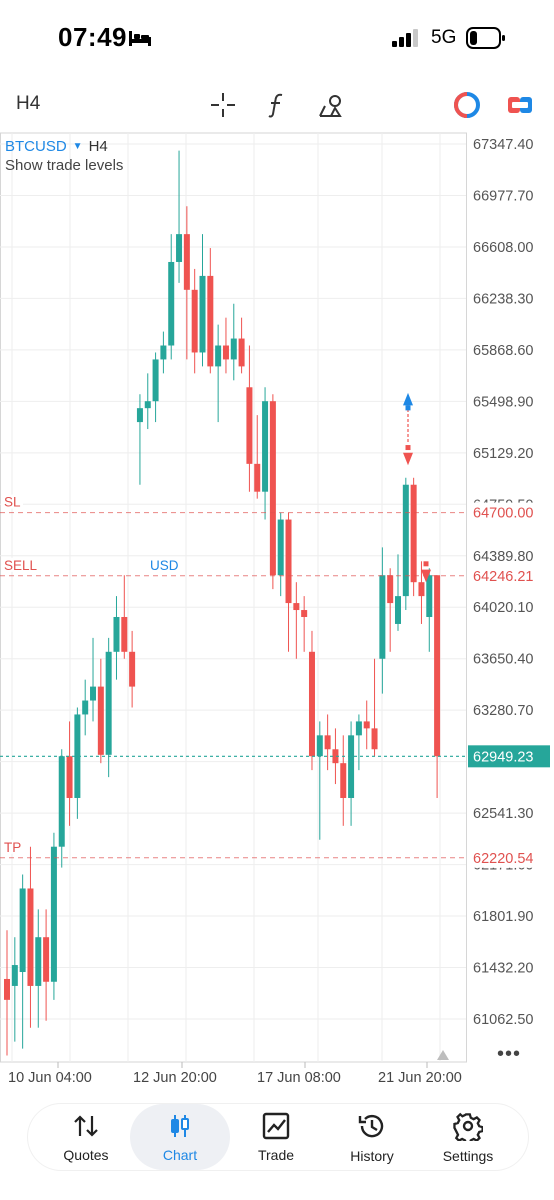  Describe the element at coordinates (503, 660) in the screenshot. I see `y-tick-label: 63650.40` at that location.